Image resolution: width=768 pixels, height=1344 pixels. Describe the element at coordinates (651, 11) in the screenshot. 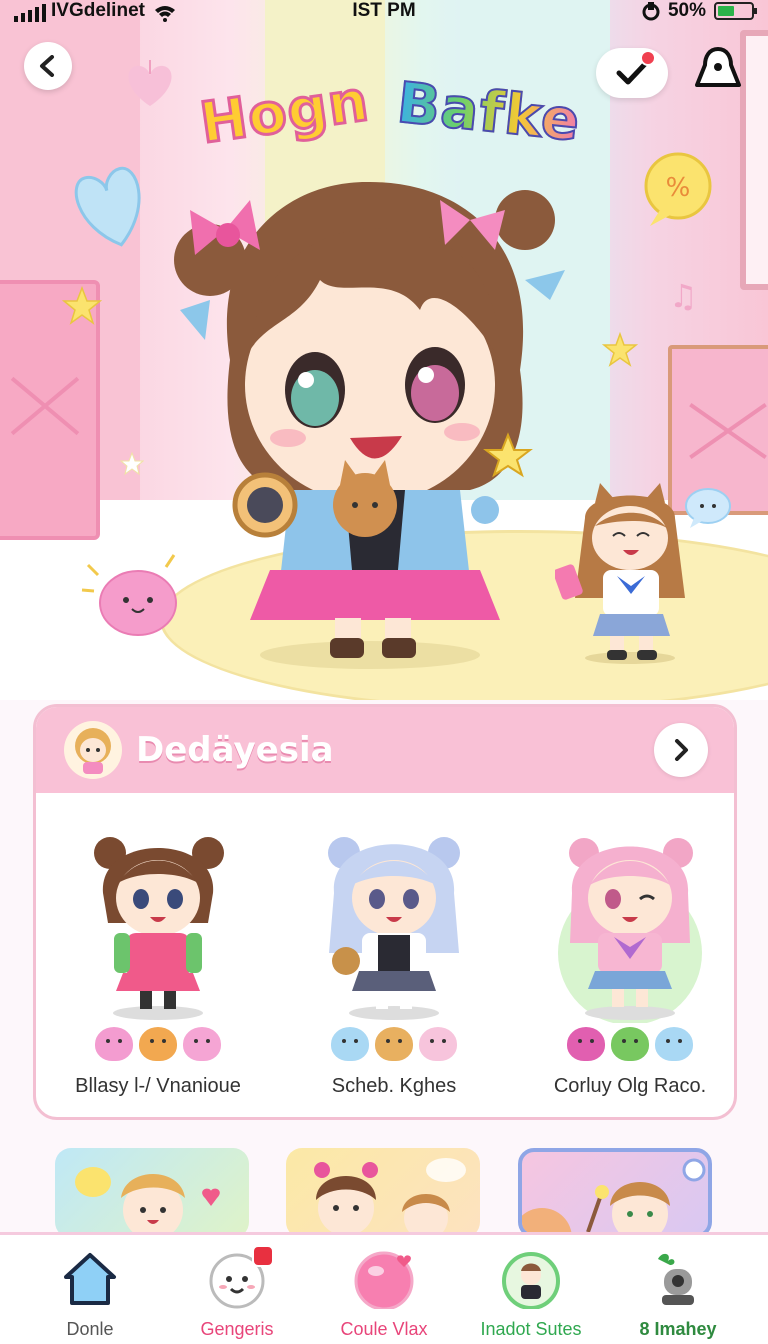

I see `orientation-lock-icon` at that location.